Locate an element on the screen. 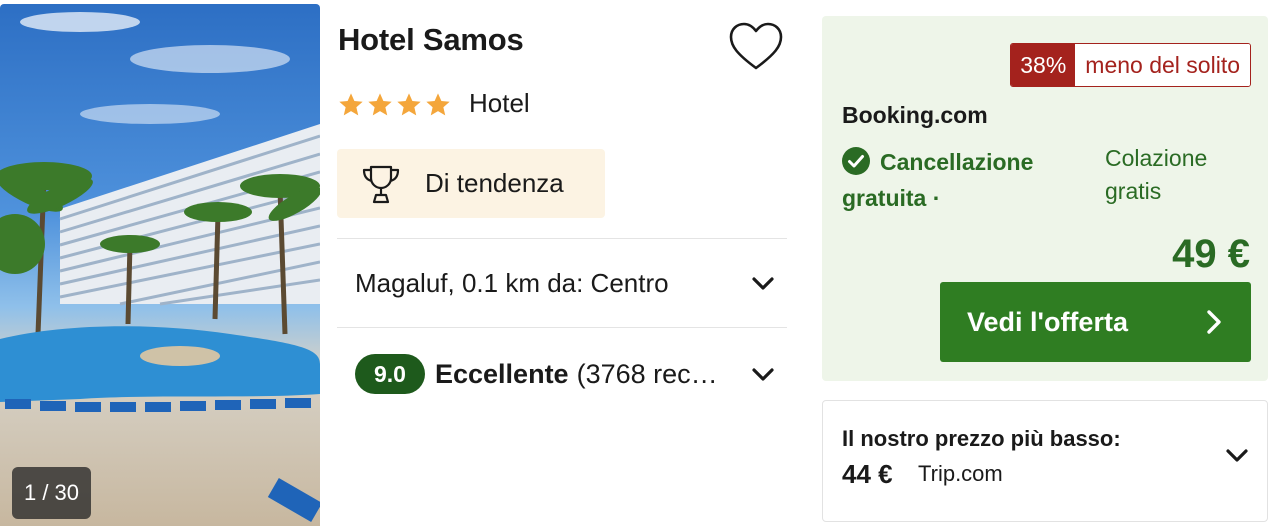 This screenshot has height=526, width=1270. heart-icon is located at coordinates (756, 46).